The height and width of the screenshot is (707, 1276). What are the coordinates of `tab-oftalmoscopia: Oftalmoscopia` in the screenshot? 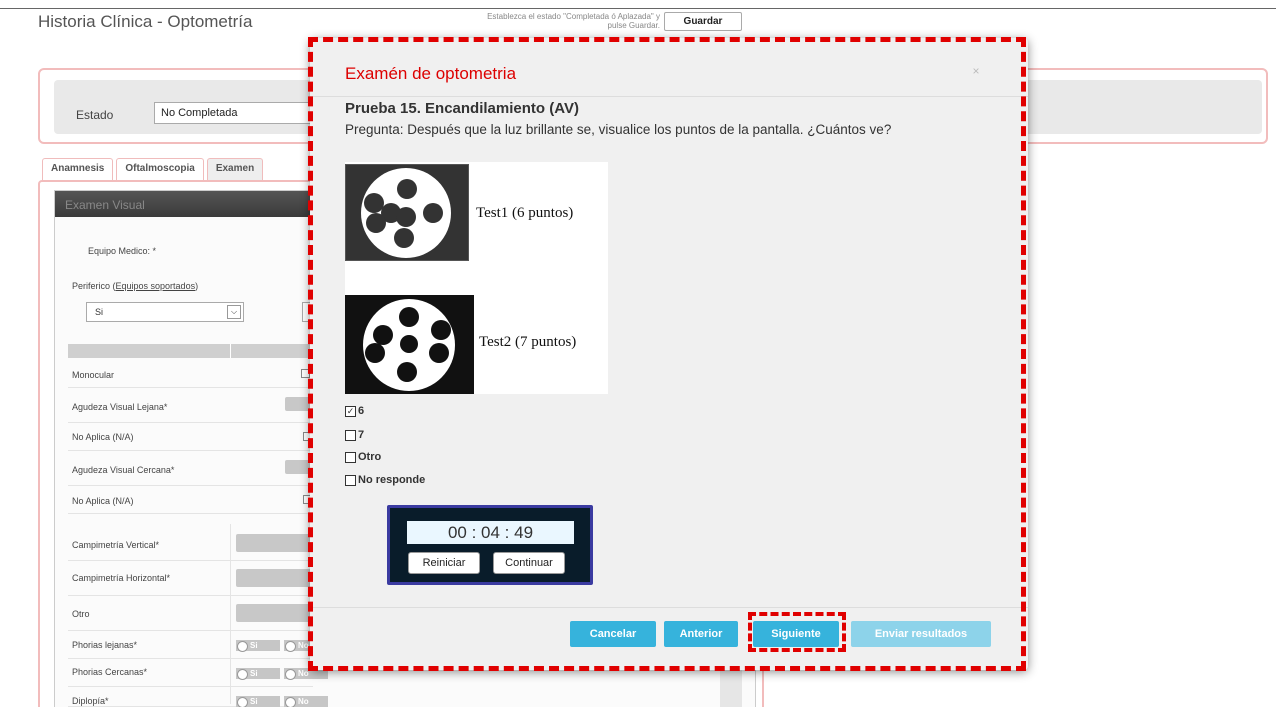 It's located at (160, 169).